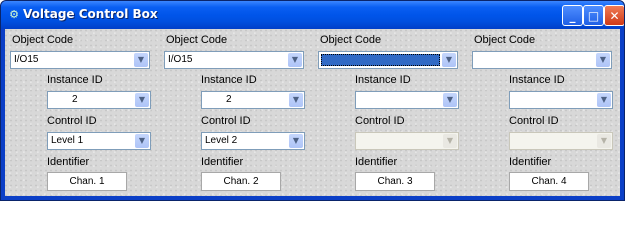 The width and height of the screenshot is (625, 240). Describe the element at coordinates (351, 40) in the screenshot. I see `object-code-label-3: Object Code` at that location.